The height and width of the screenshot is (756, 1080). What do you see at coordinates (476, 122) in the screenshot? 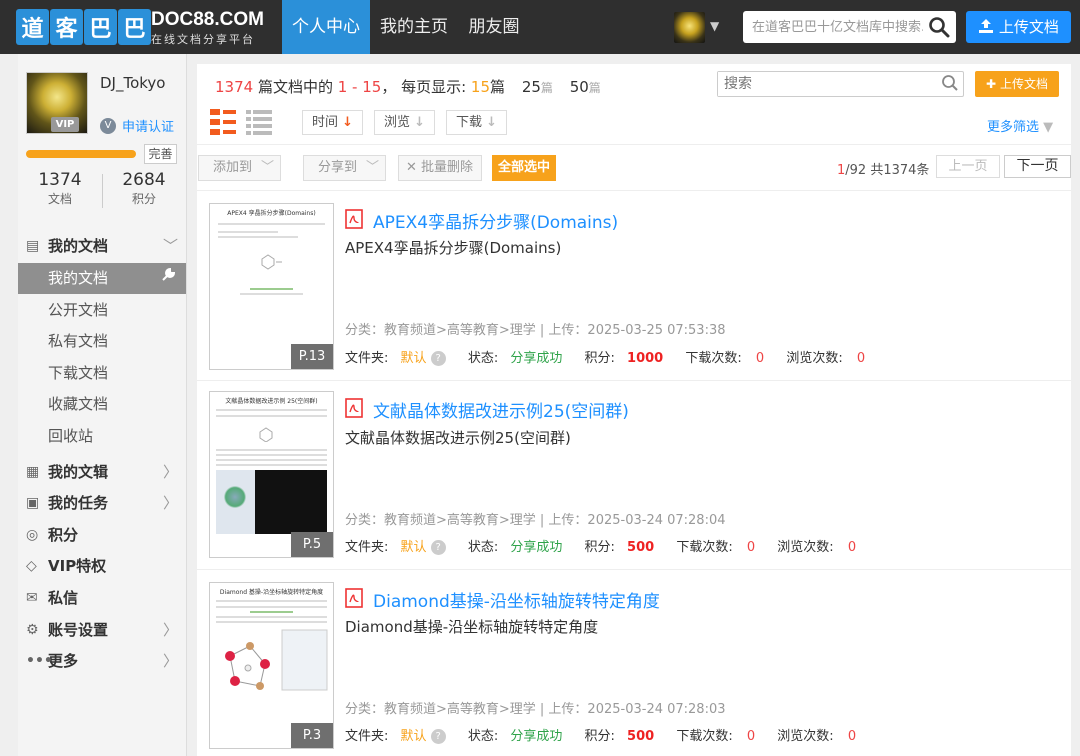
I see `sort-by-downloads-button: 下载 ↓` at bounding box center [476, 122].